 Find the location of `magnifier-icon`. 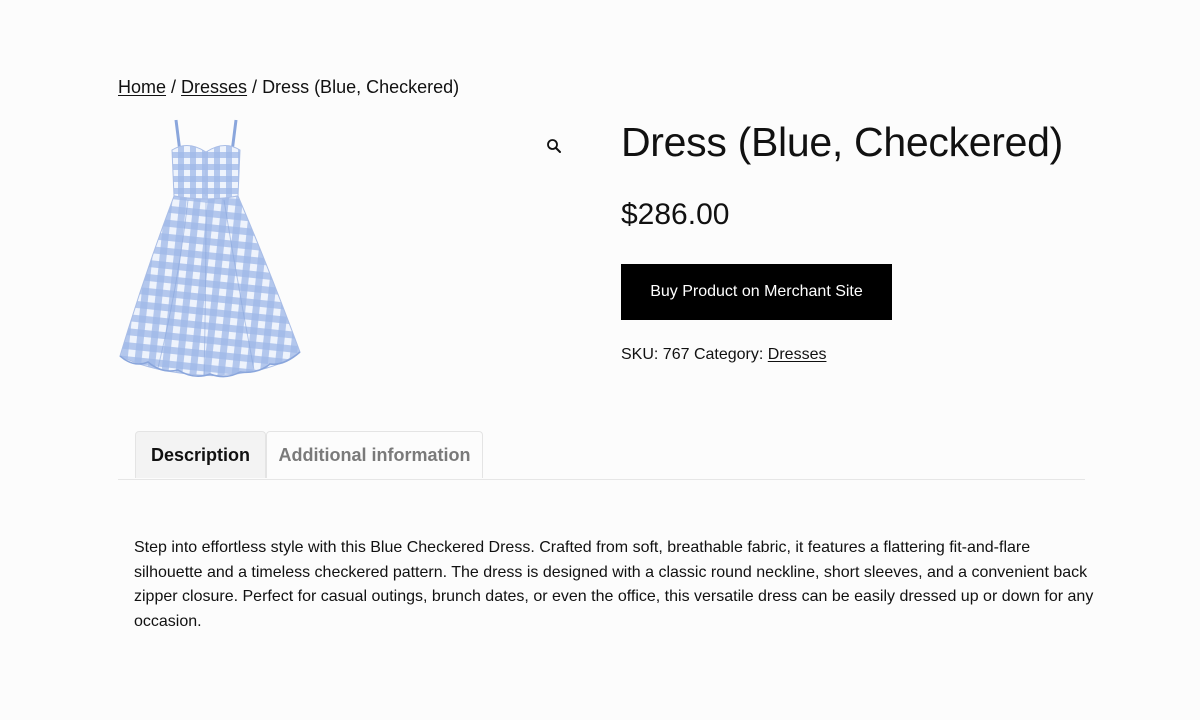

magnifier-icon is located at coordinates (554, 146).